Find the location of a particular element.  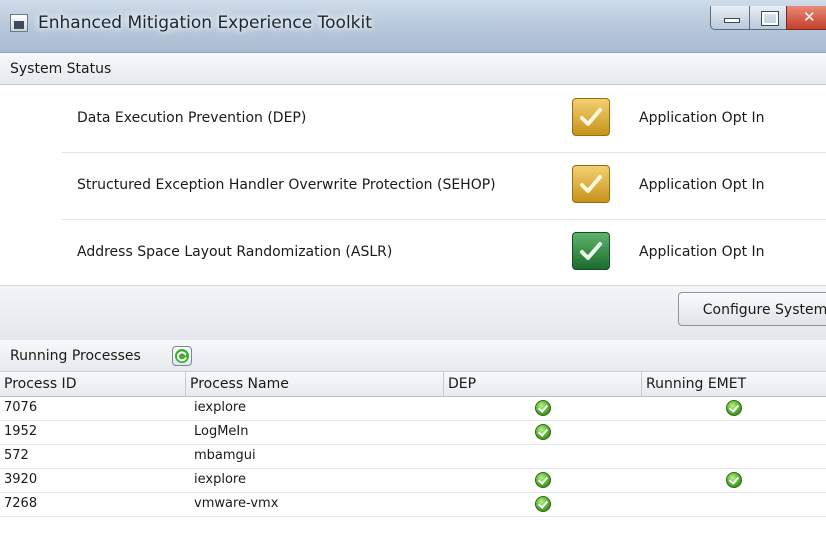

maximize-button is located at coordinates (768, 18).